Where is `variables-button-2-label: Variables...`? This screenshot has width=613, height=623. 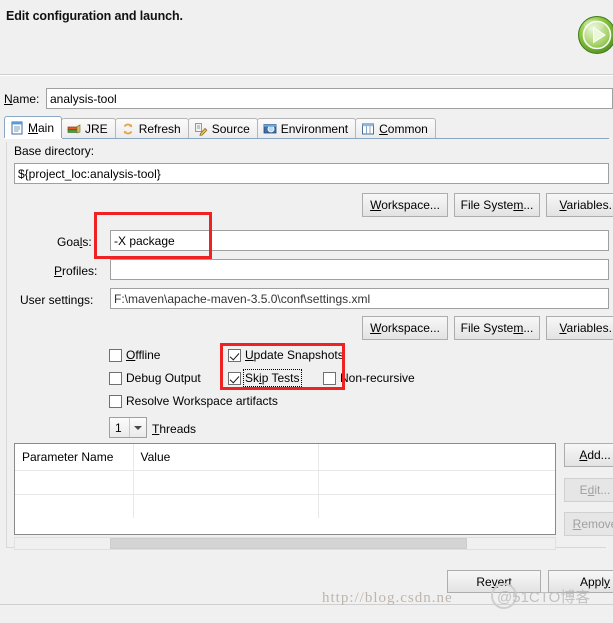 variables-button-2-label: Variables... is located at coordinates (586, 328).